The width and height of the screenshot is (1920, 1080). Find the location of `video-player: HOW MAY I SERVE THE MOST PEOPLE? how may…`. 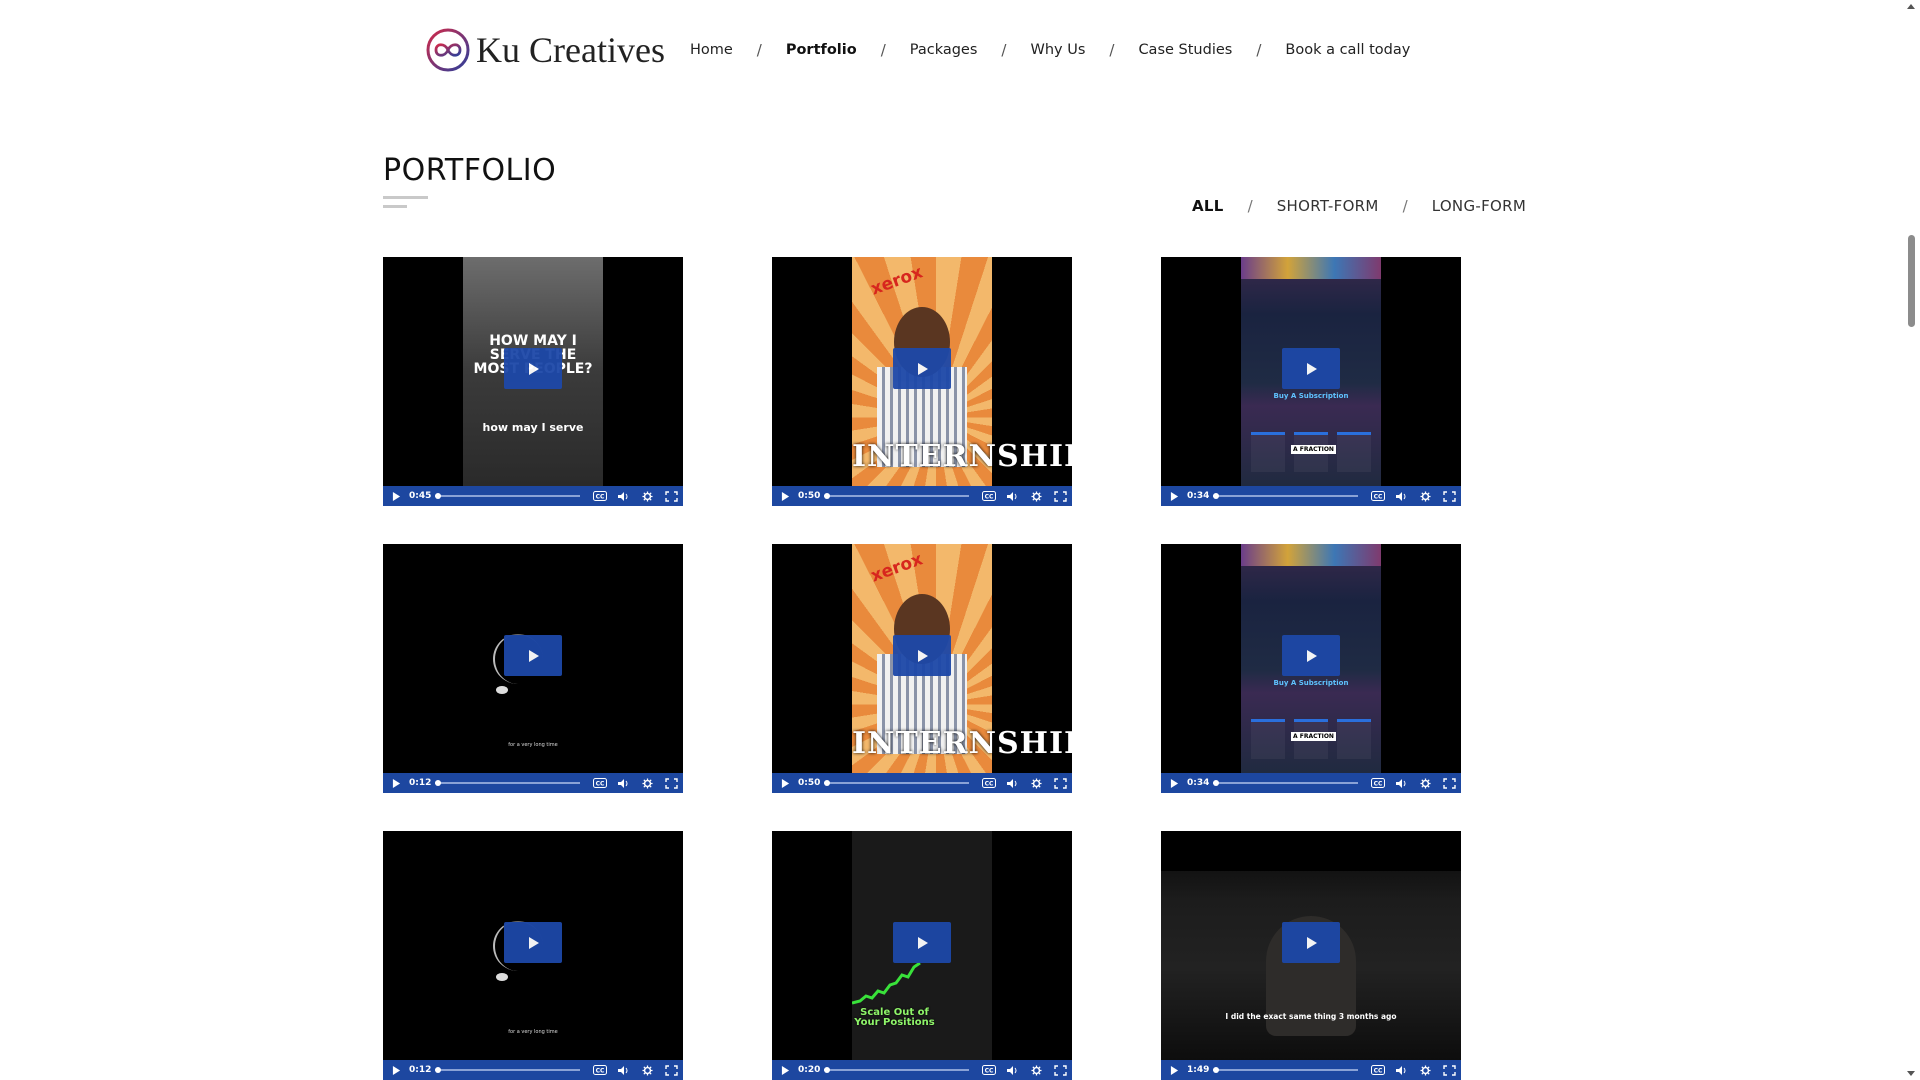

video-player: HOW MAY I SERVE THE MOST PEOPLE? how may… is located at coordinates (533, 381).